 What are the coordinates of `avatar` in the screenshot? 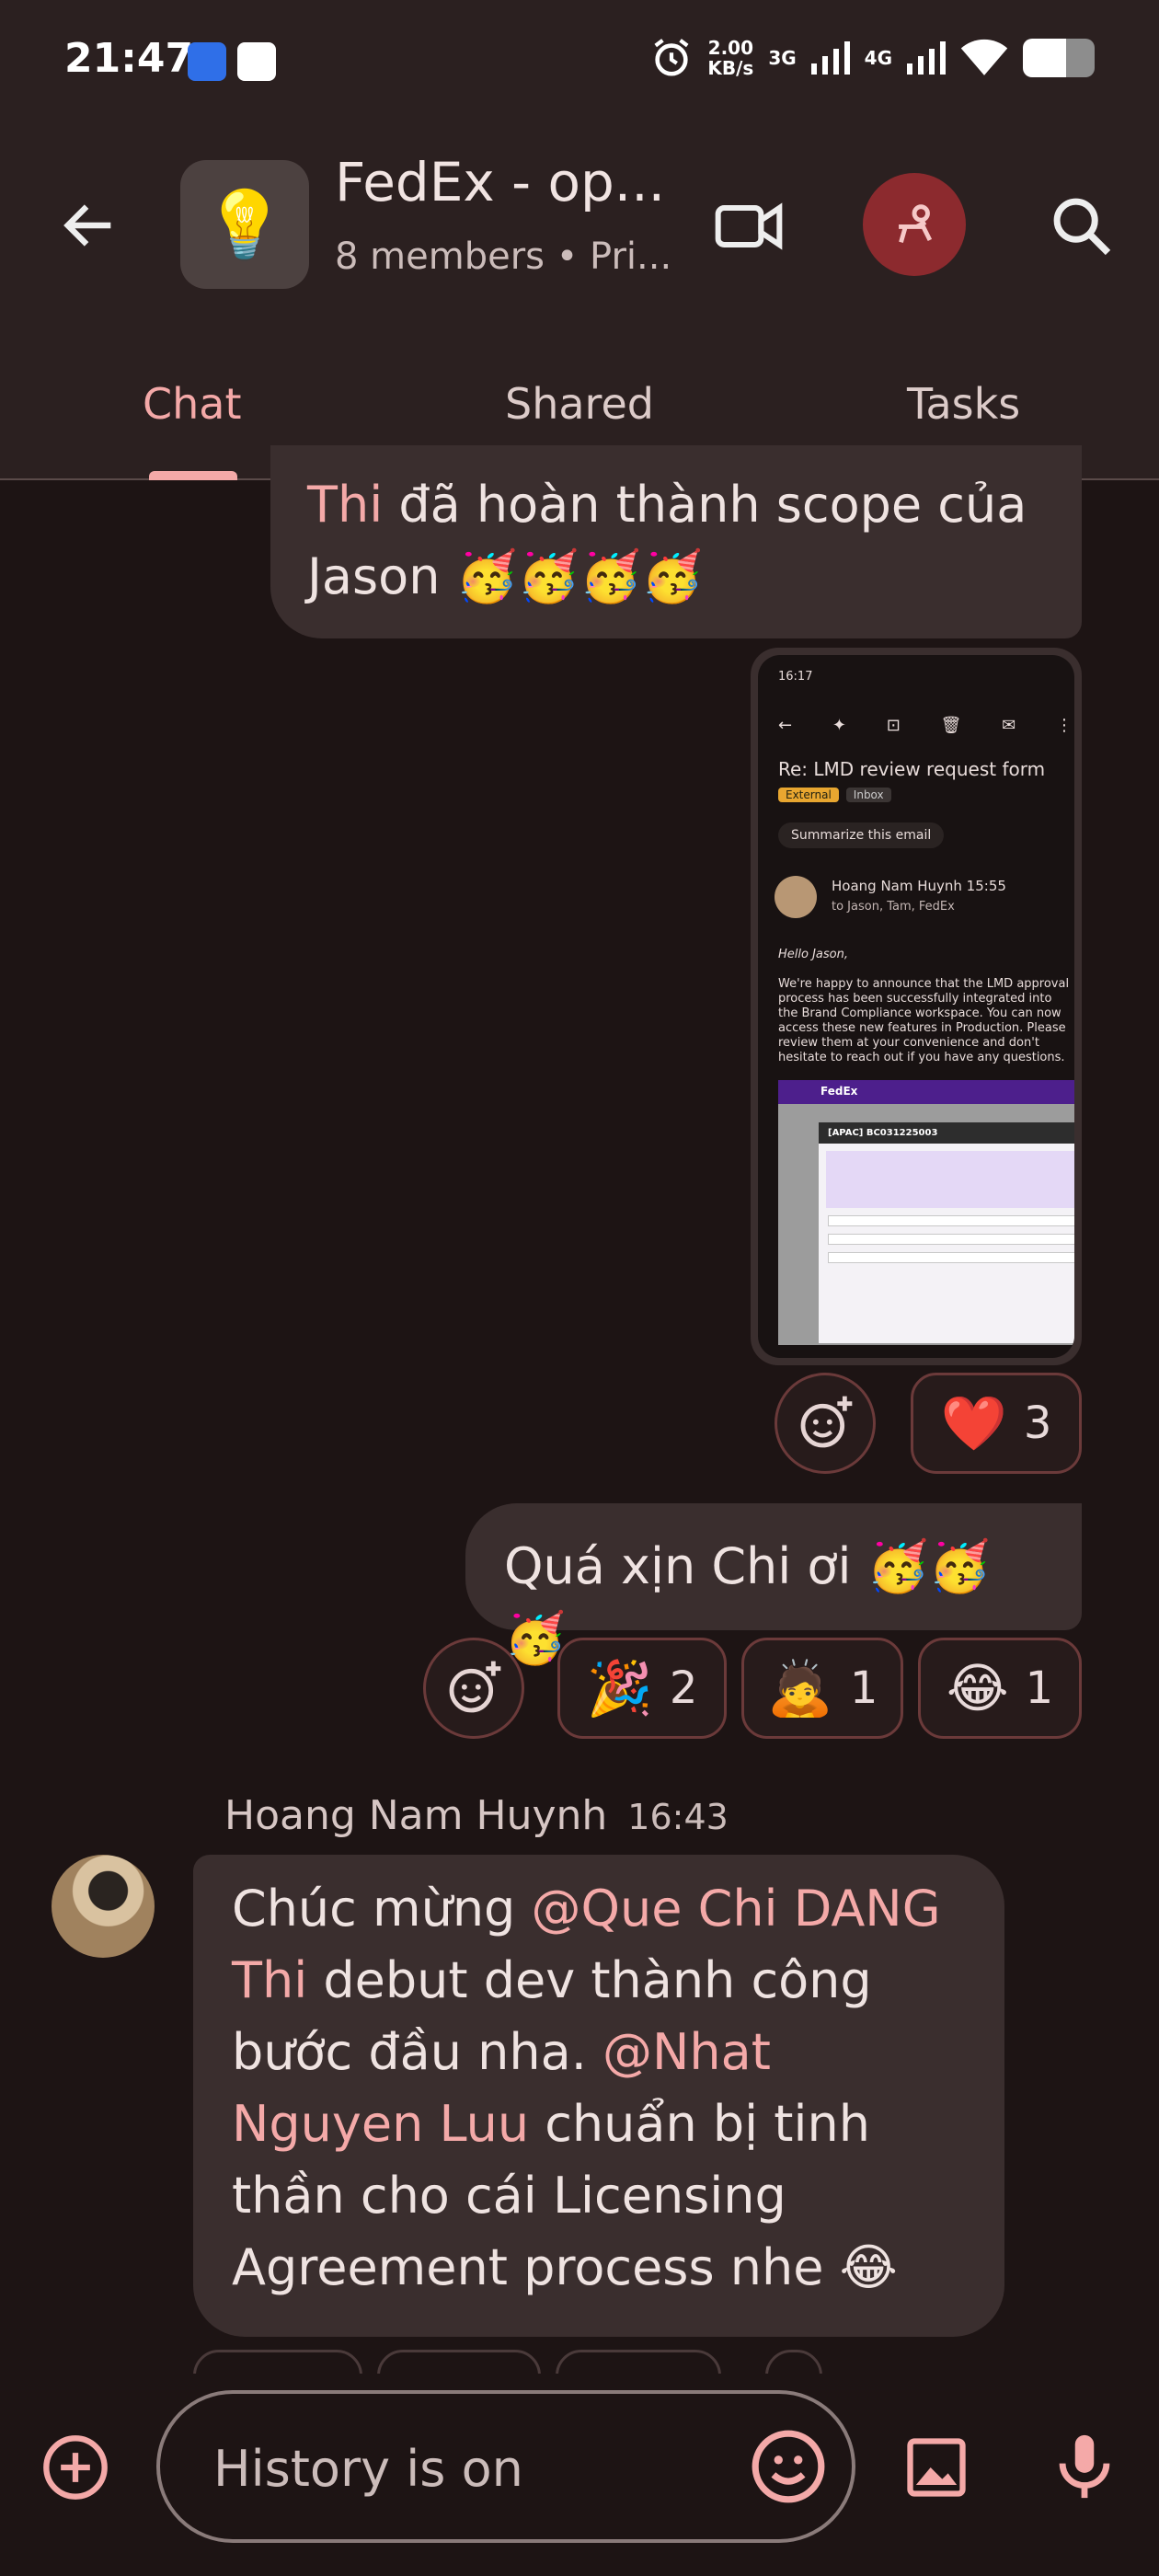 It's located at (103, 1906).